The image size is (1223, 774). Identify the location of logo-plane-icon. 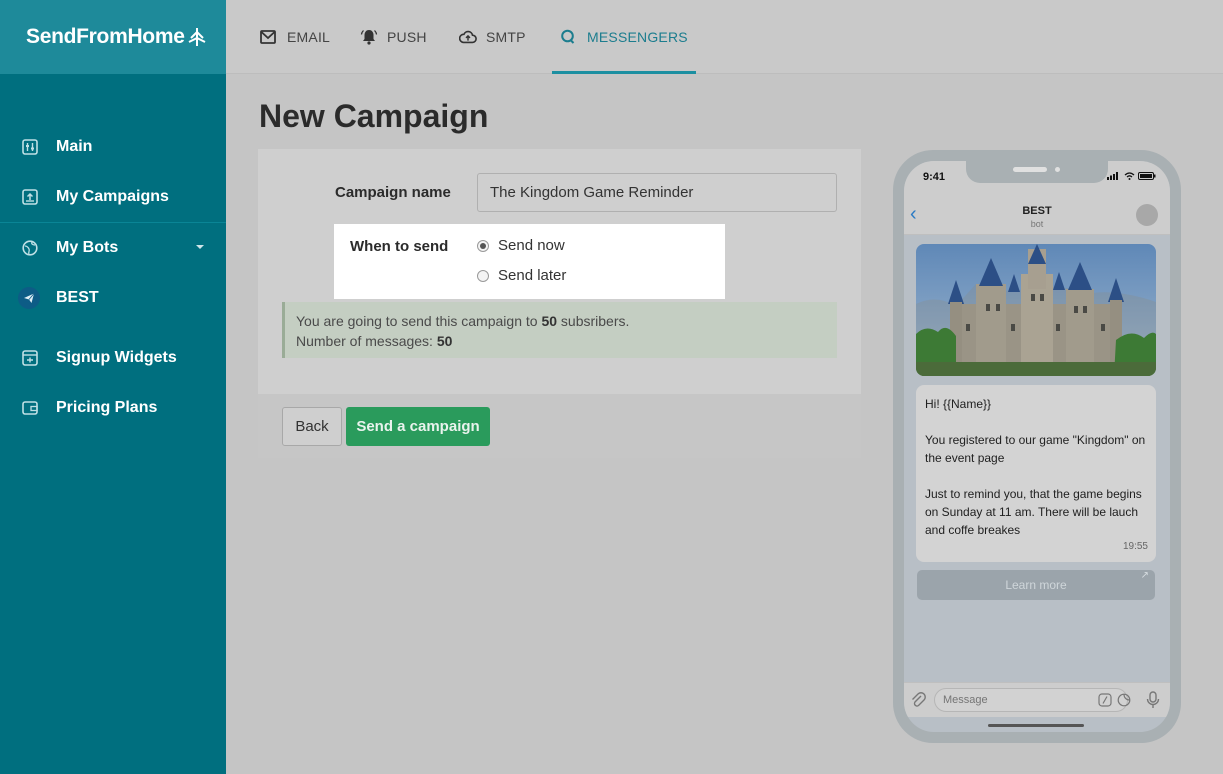
(197, 37).